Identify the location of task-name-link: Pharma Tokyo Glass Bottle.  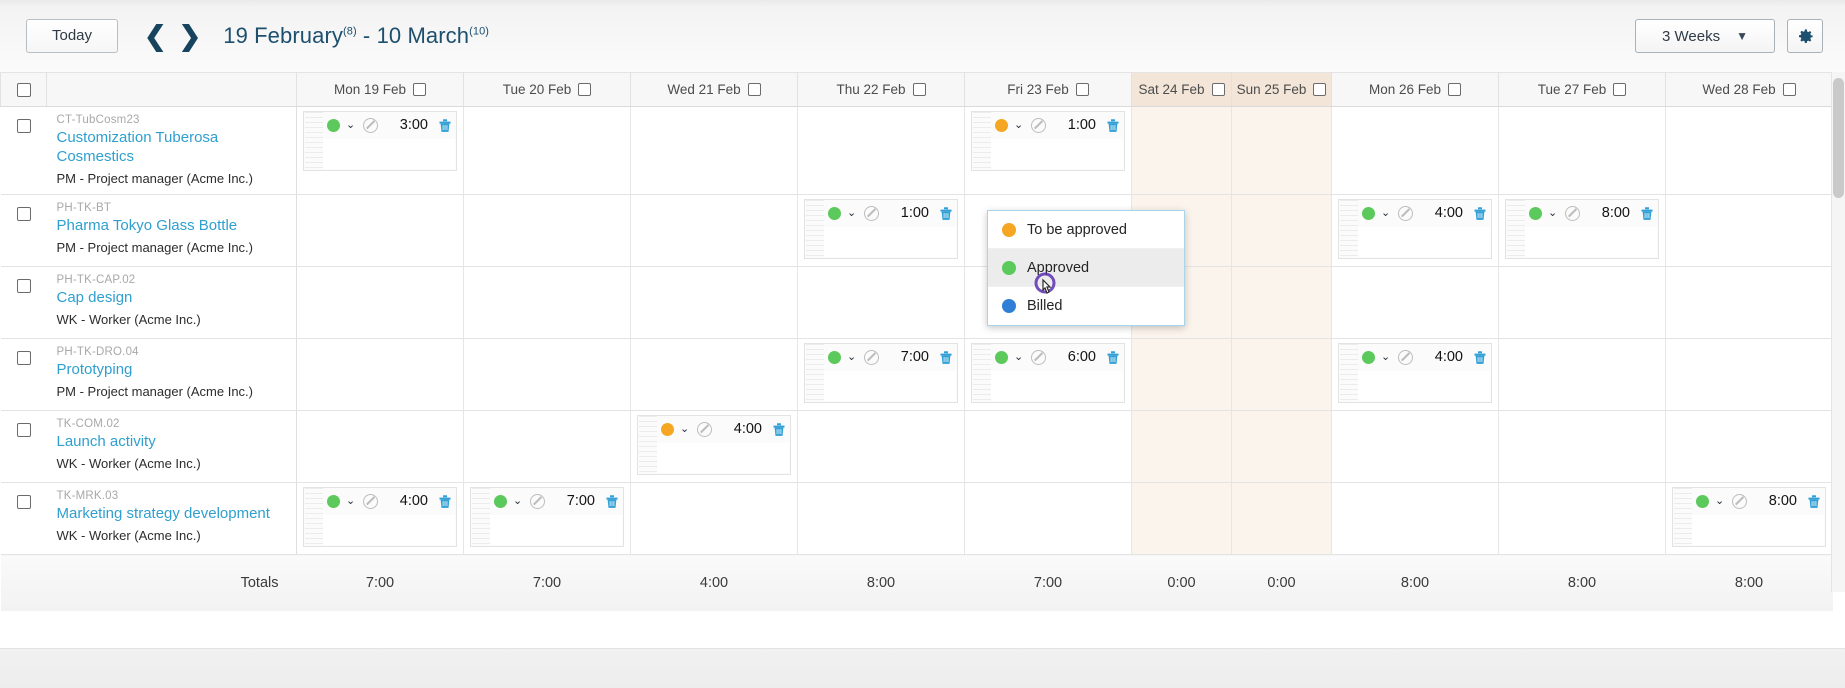
(147, 225).